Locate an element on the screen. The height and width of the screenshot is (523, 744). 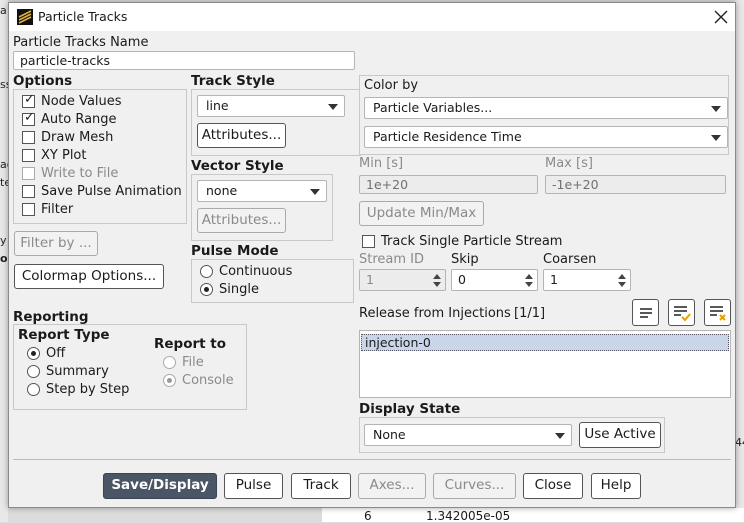
draw-mesh-checkbox is located at coordinates (28, 137).